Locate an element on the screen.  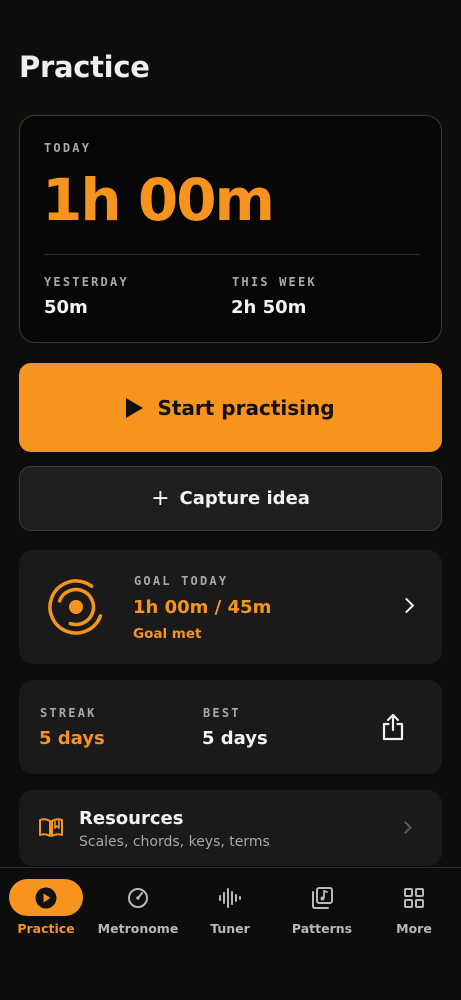
this-week-value: 2h 50m is located at coordinates (269, 307).